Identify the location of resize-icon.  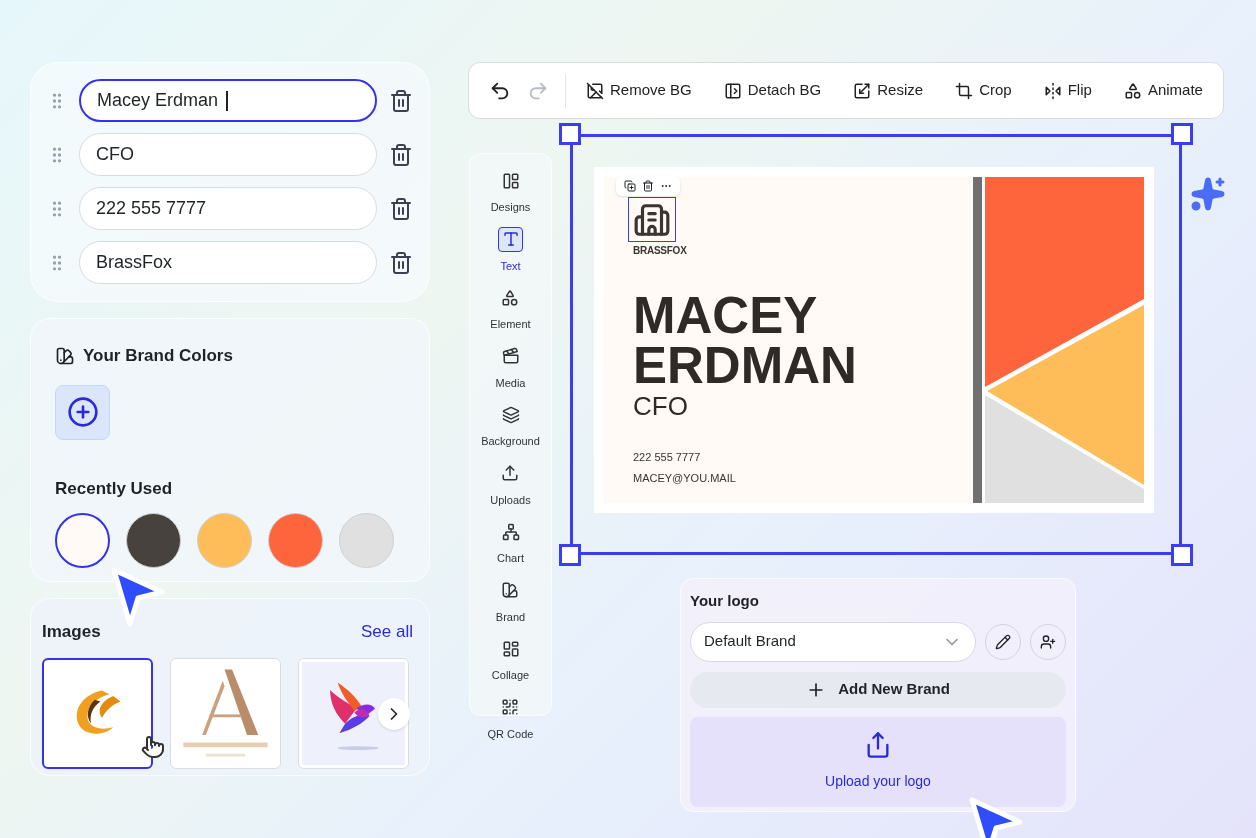
(862, 90).